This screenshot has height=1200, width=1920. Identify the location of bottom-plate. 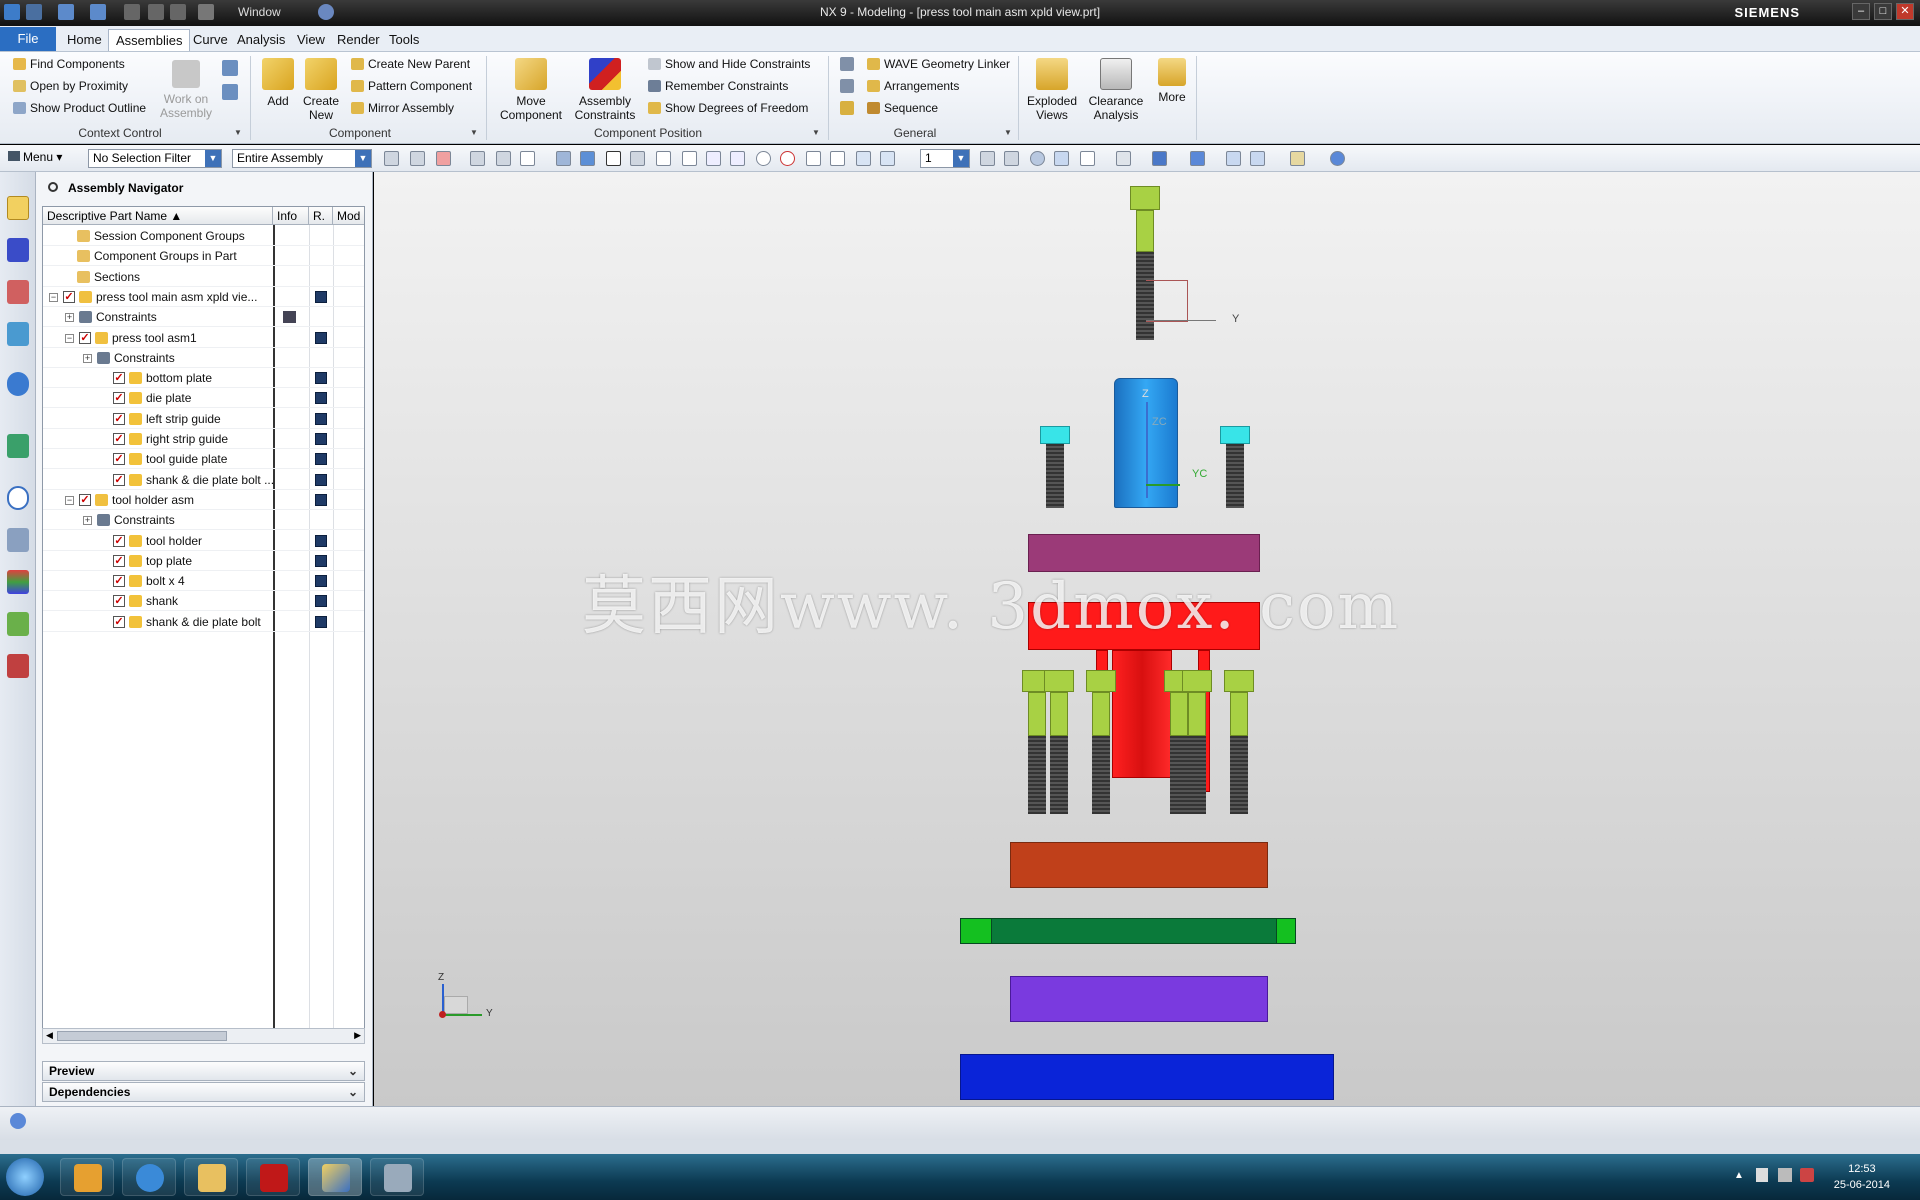
(1147, 1077).